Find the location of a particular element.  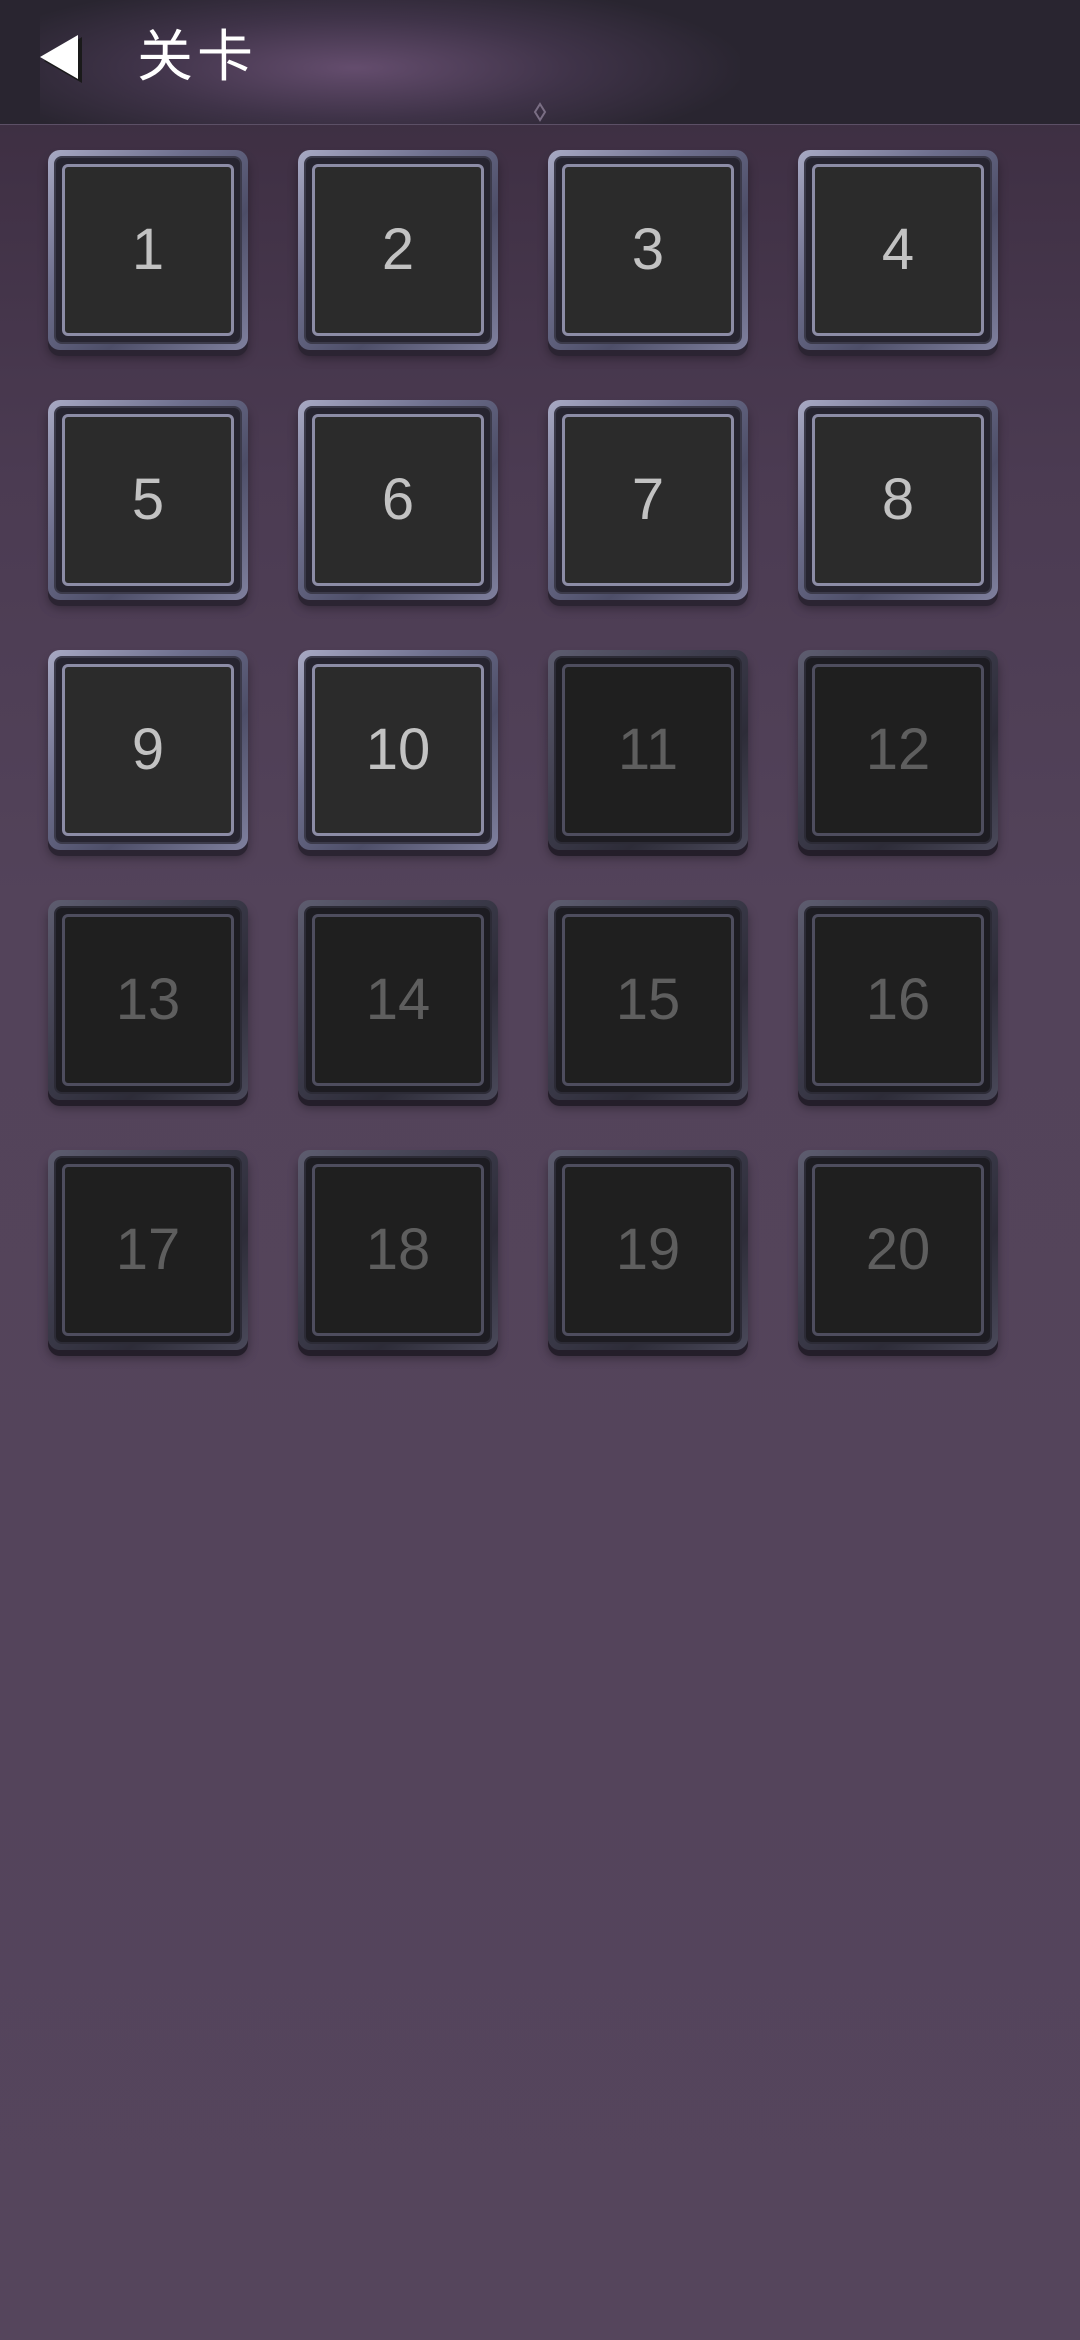

level-tile-face: 11 is located at coordinates (648, 750).